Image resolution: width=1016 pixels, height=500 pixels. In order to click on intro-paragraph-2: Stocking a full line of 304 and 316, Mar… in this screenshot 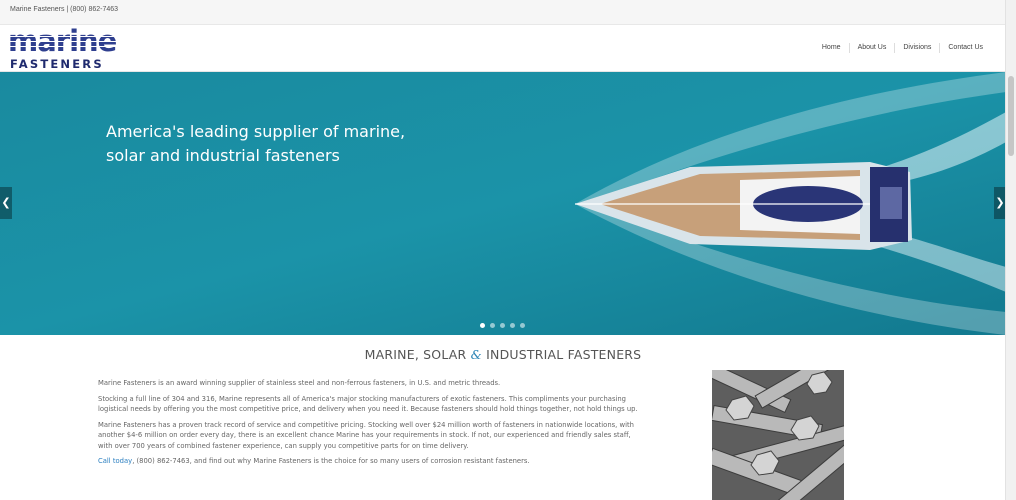, I will do `click(368, 404)`.